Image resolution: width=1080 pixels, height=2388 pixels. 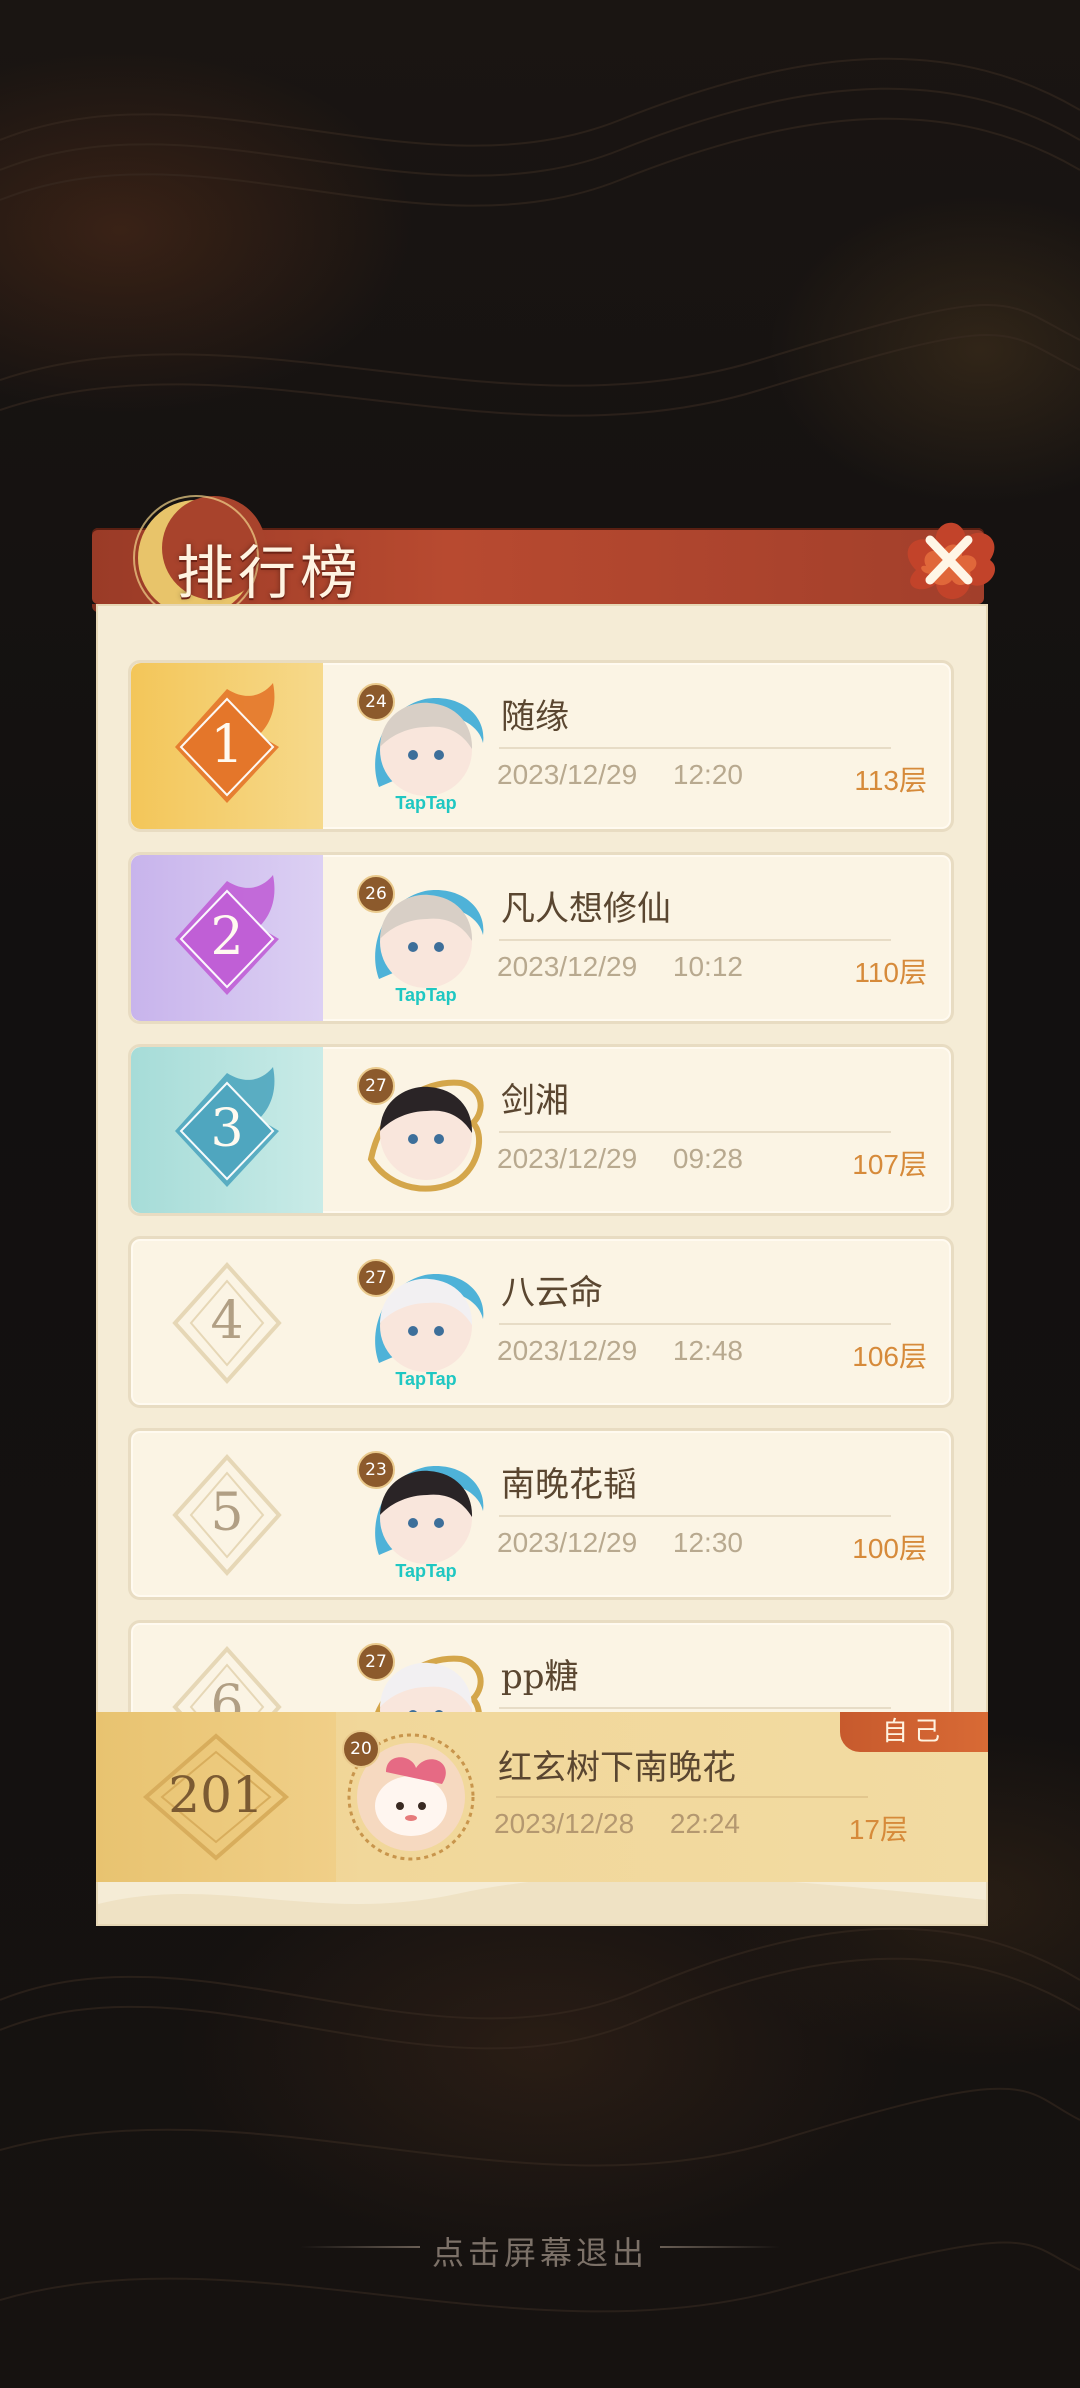 I want to click on rank-number: 2, so click(x=227, y=937).